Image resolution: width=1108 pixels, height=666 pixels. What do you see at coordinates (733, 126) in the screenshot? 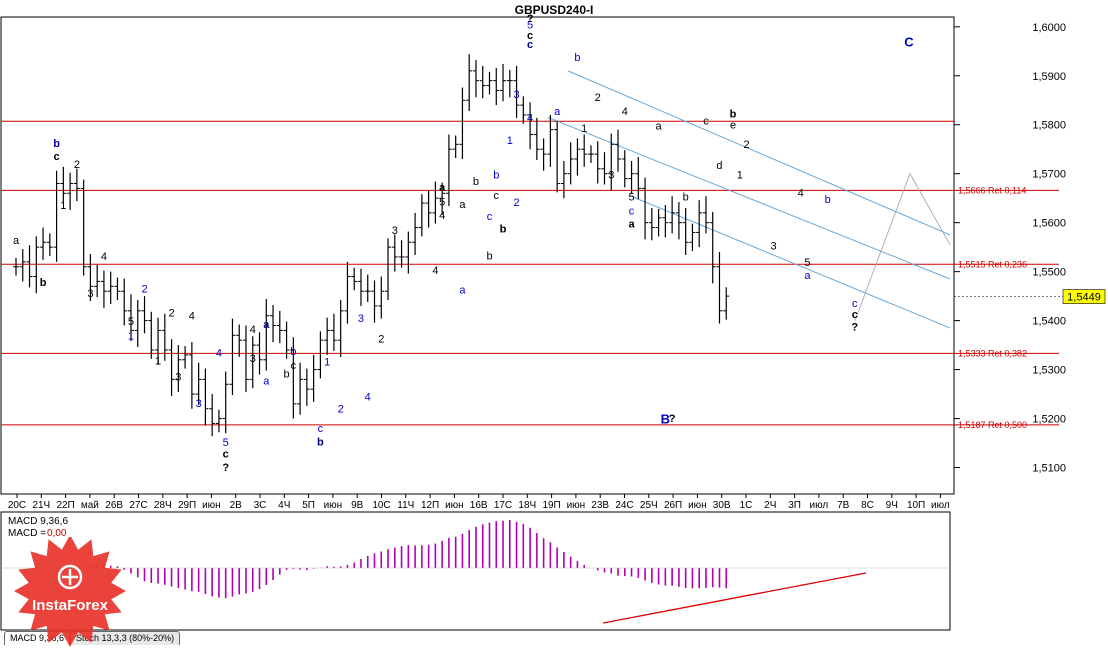
I see `wave-label: e` at bounding box center [733, 126].